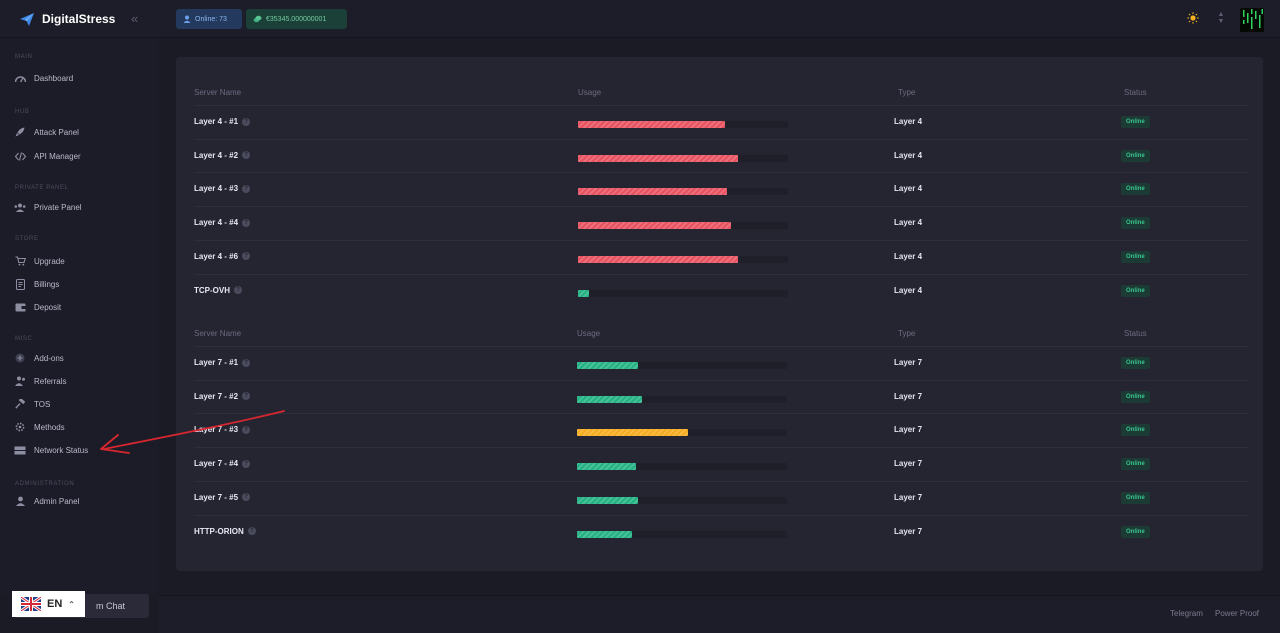 Image resolution: width=1280 pixels, height=633 pixels. I want to click on avatar, so click(1252, 20).